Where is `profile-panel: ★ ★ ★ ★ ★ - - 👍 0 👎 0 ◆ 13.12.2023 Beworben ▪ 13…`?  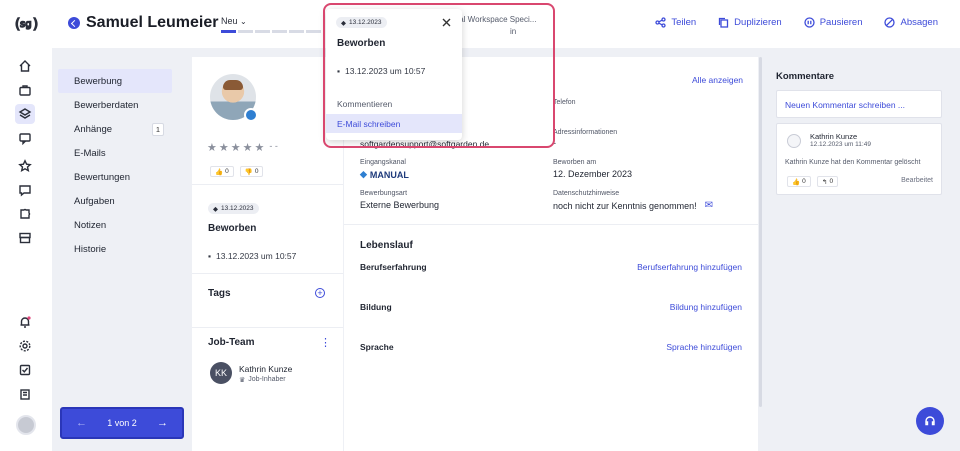 profile-panel: ★ ★ ★ ★ ★ - - 👍 0 👎 0 ◆ 13.12.2023 Beworben ▪ 13… is located at coordinates (267, 254).